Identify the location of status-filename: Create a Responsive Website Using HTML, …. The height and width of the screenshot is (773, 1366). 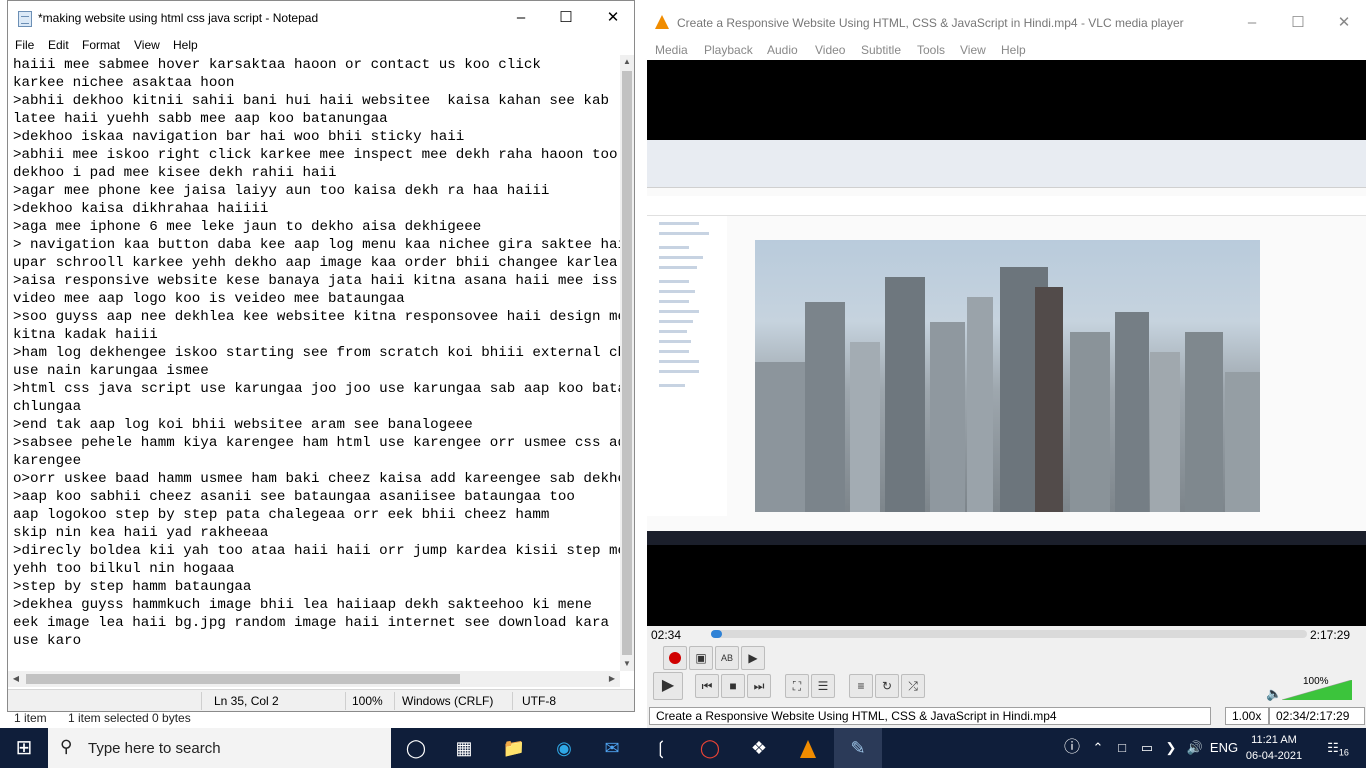
(930, 716).